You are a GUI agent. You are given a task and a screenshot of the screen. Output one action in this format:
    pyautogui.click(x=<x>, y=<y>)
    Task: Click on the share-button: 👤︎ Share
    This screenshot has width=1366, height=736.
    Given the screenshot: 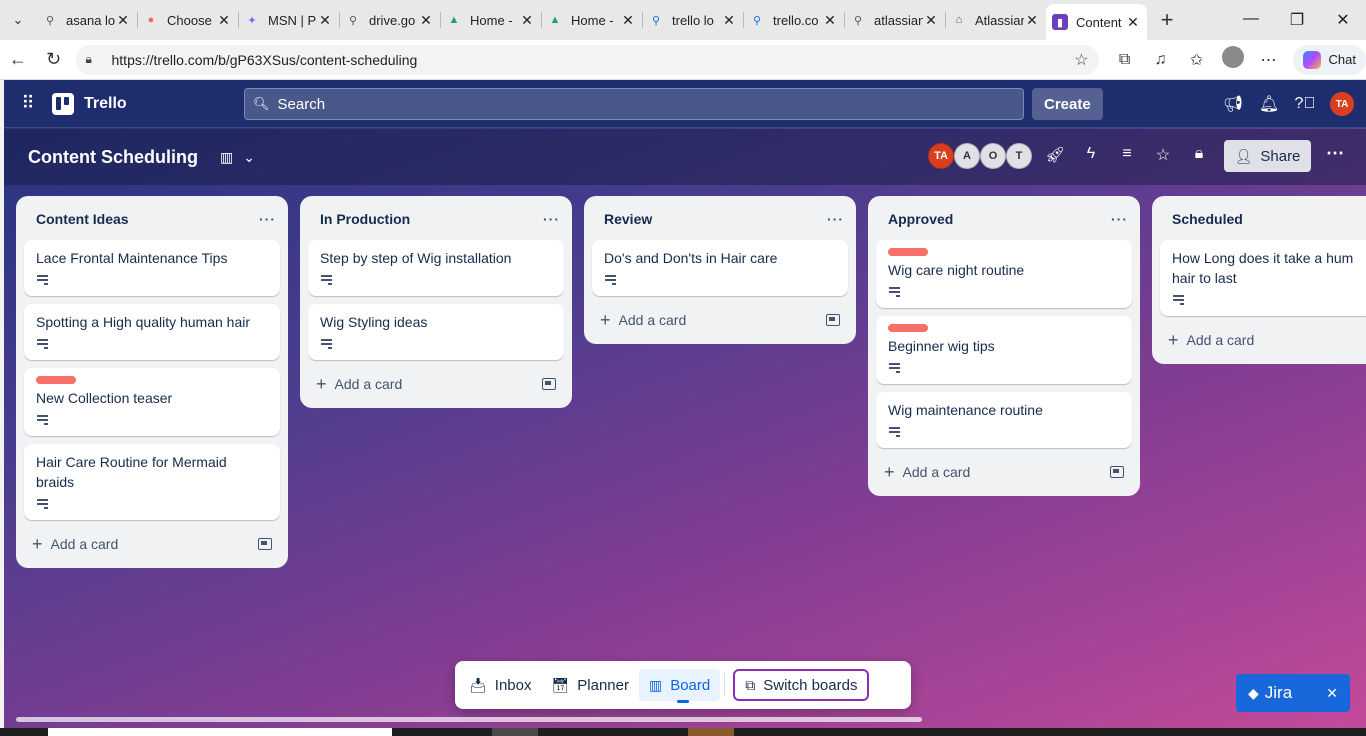 What is the action you would take?
    pyautogui.click(x=1267, y=156)
    